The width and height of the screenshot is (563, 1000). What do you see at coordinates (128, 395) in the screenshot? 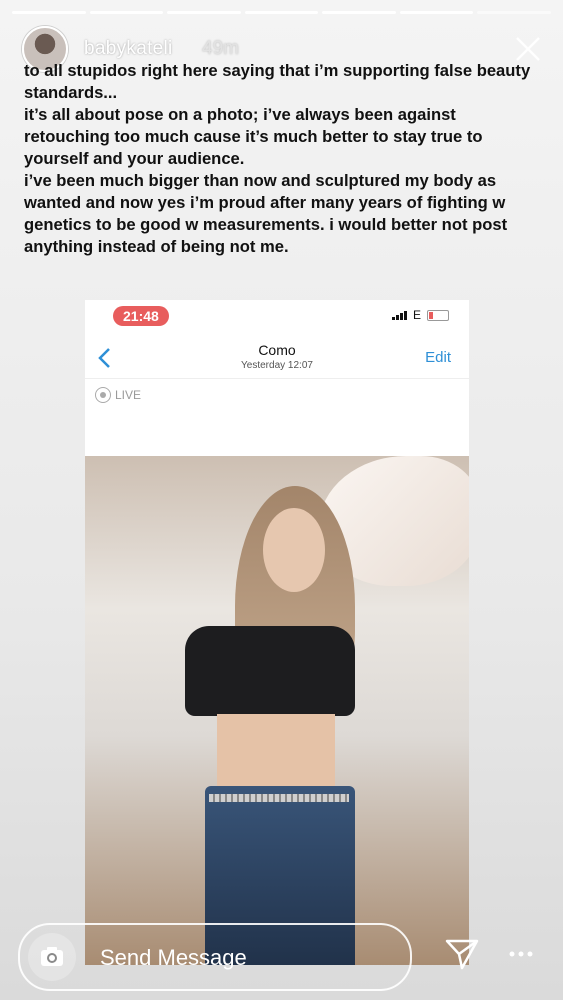
I see `live-label: LIVE` at bounding box center [128, 395].